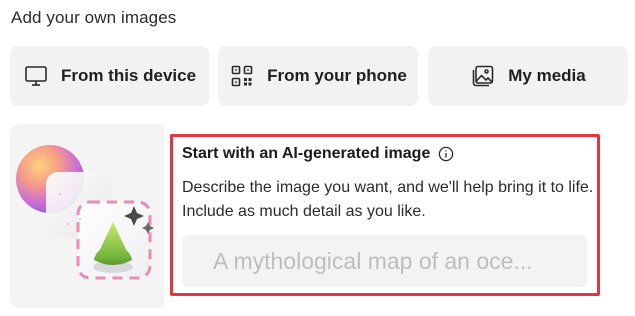 The height and width of the screenshot is (316, 635). I want to click on my-media-label: My media, so click(547, 75).